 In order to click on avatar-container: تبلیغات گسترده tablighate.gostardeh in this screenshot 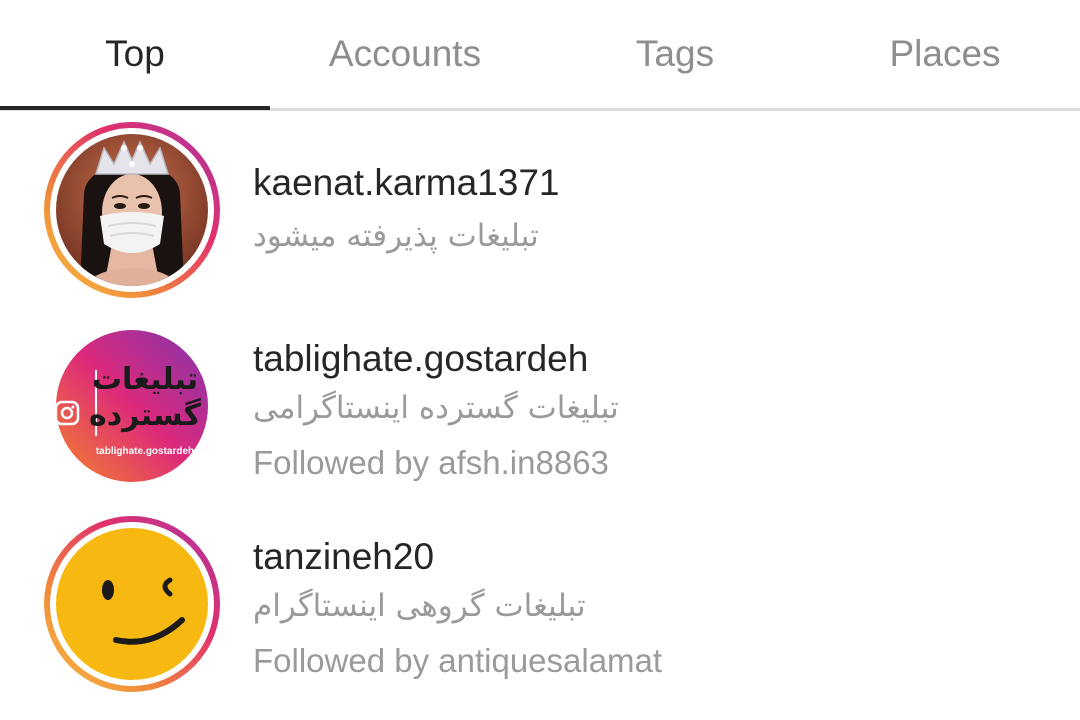, I will do `click(132, 406)`.